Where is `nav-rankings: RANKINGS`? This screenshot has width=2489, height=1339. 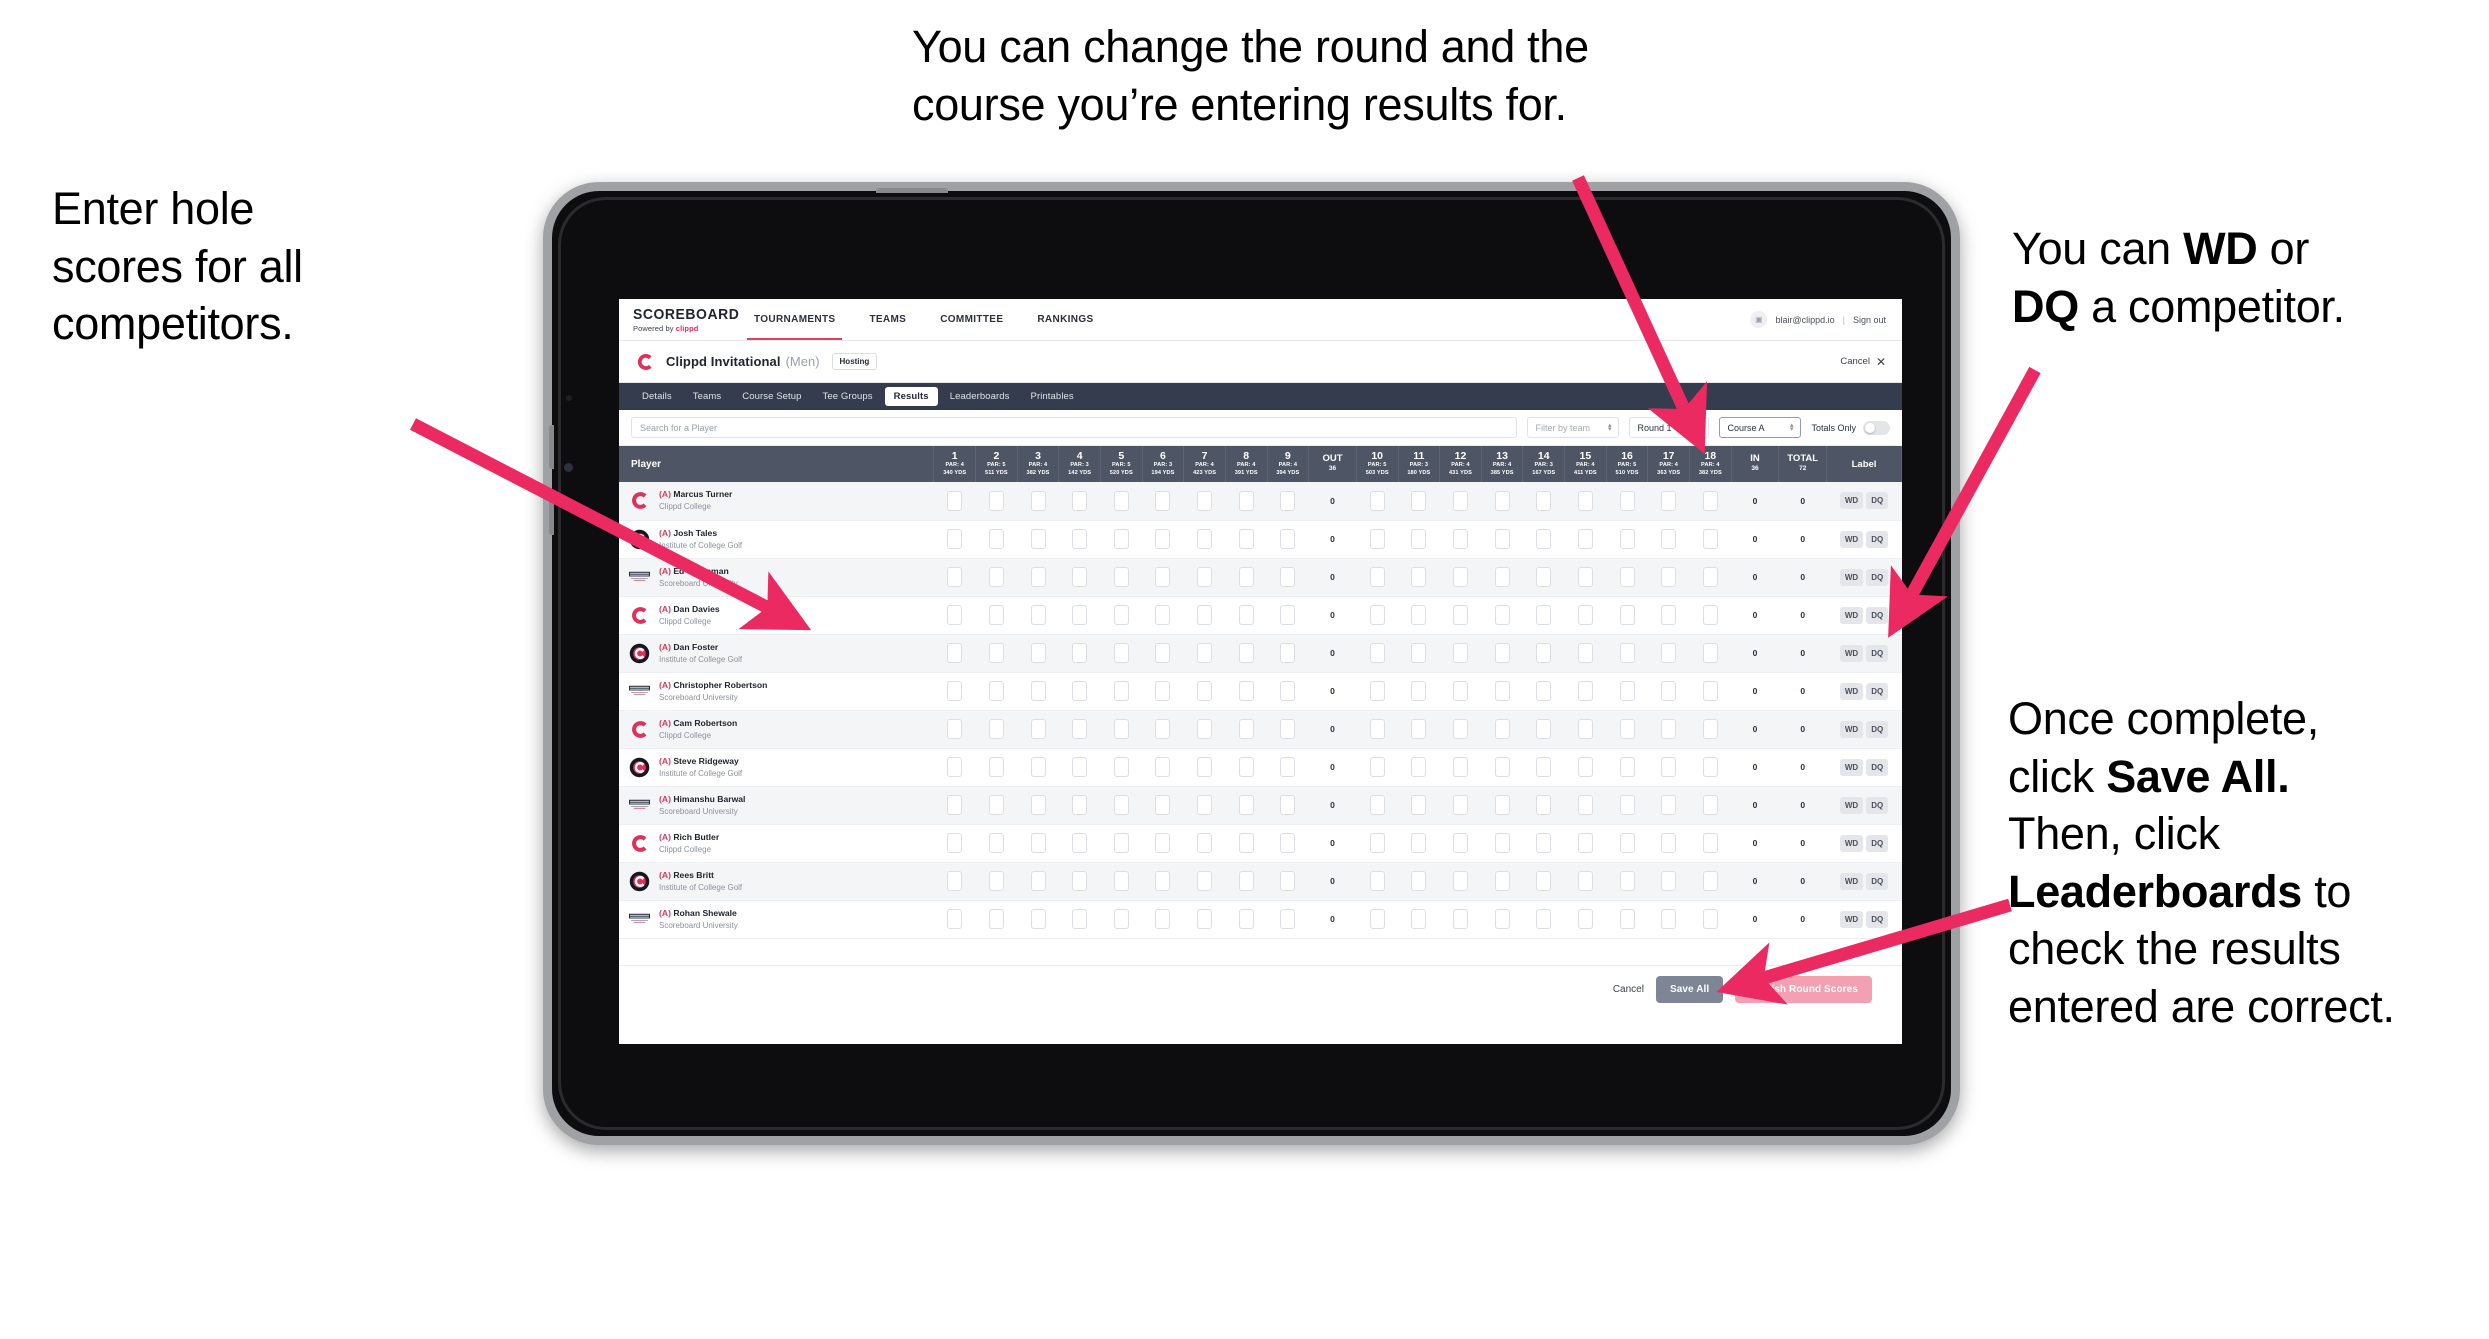
nav-rankings: RANKINGS is located at coordinates (1065, 319).